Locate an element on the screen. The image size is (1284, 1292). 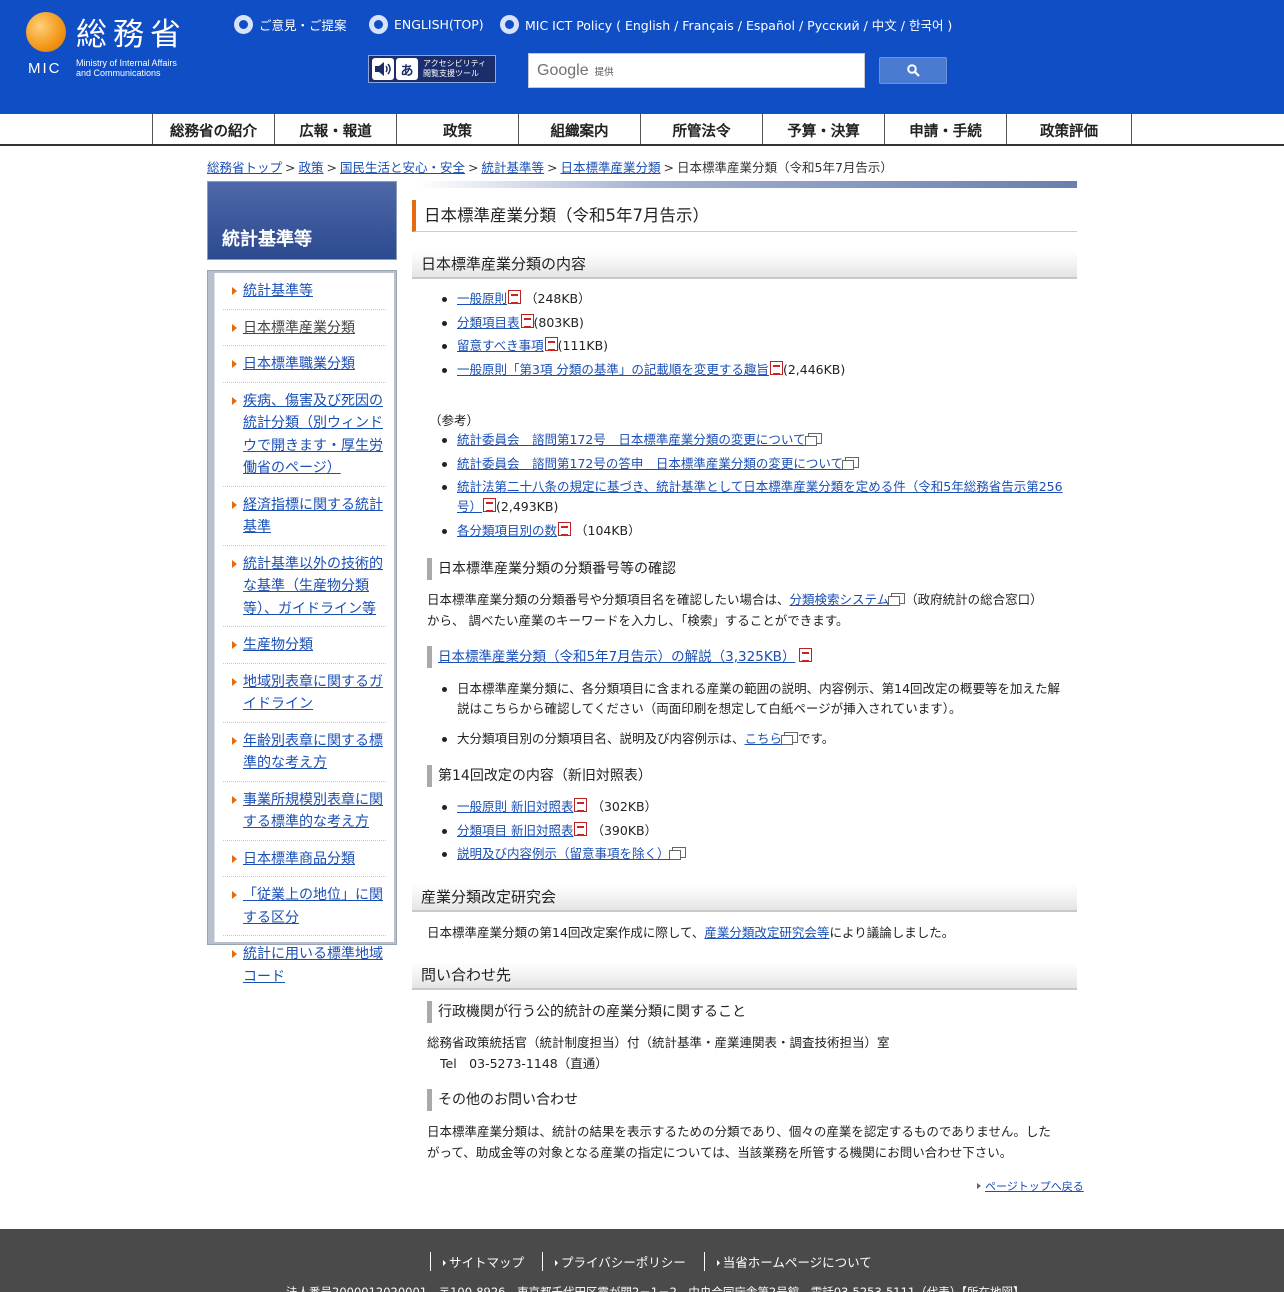
sidebar-item: 経済指標に関する統計基準 is located at coordinates (304, 516).